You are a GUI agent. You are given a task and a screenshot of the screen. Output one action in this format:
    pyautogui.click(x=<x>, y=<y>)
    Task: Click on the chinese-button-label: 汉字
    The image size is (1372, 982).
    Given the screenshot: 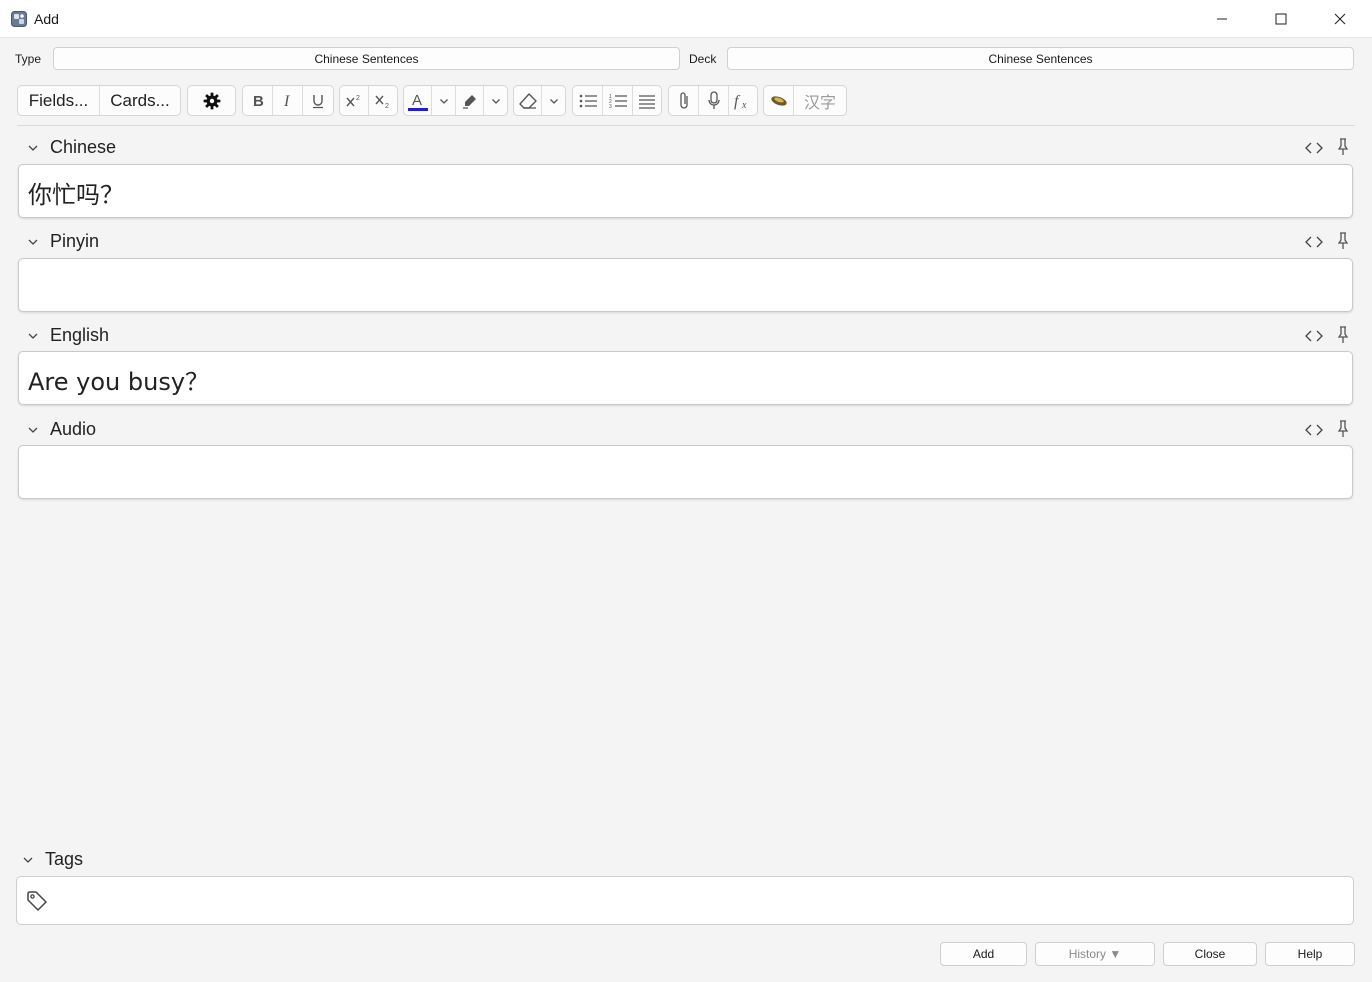 What is the action you would take?
    pyautogui.click(x=819, y=102)
    